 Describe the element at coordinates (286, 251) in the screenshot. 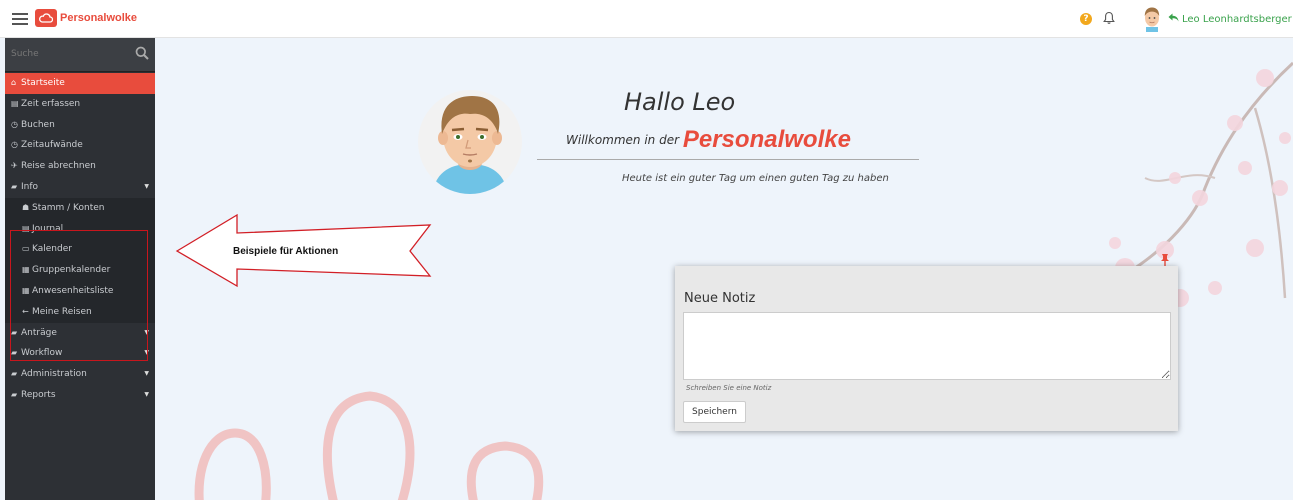

I see `callout-label: Beispiele für Aktionen` at that location.